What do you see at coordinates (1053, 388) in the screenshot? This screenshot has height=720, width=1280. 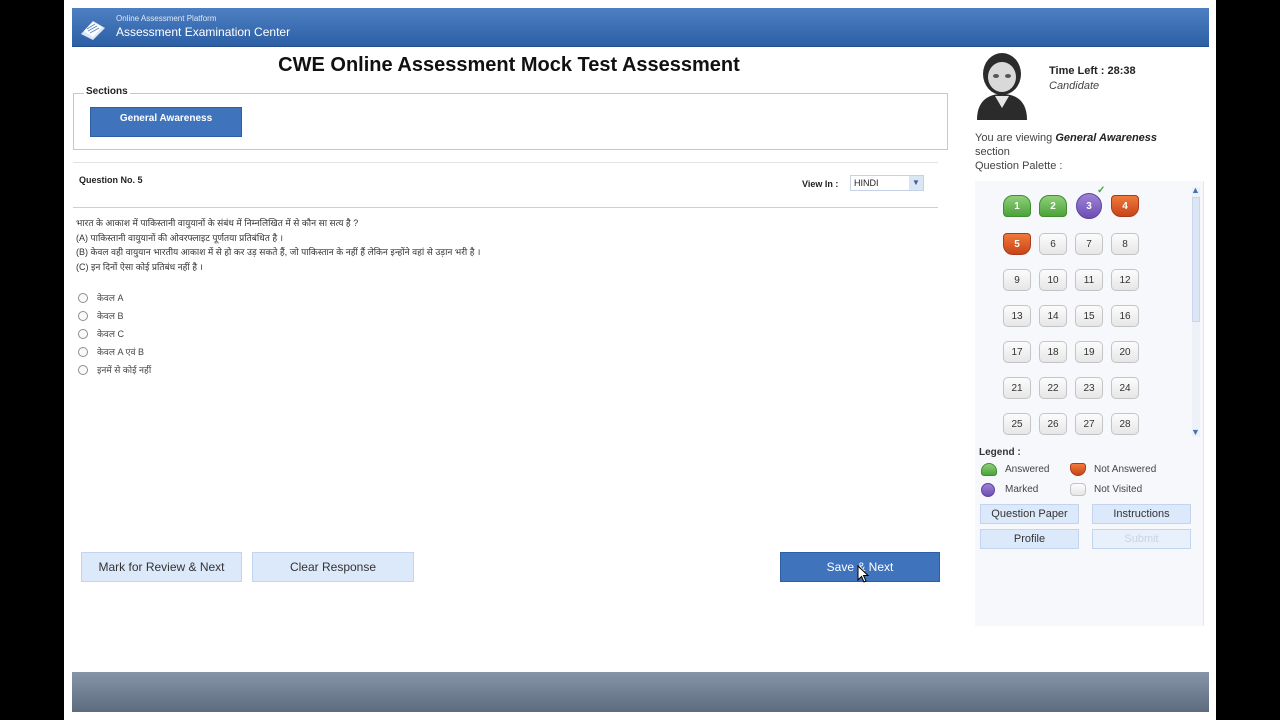 I see `palette-question-22: 22` at bounding box center [1053, 388].